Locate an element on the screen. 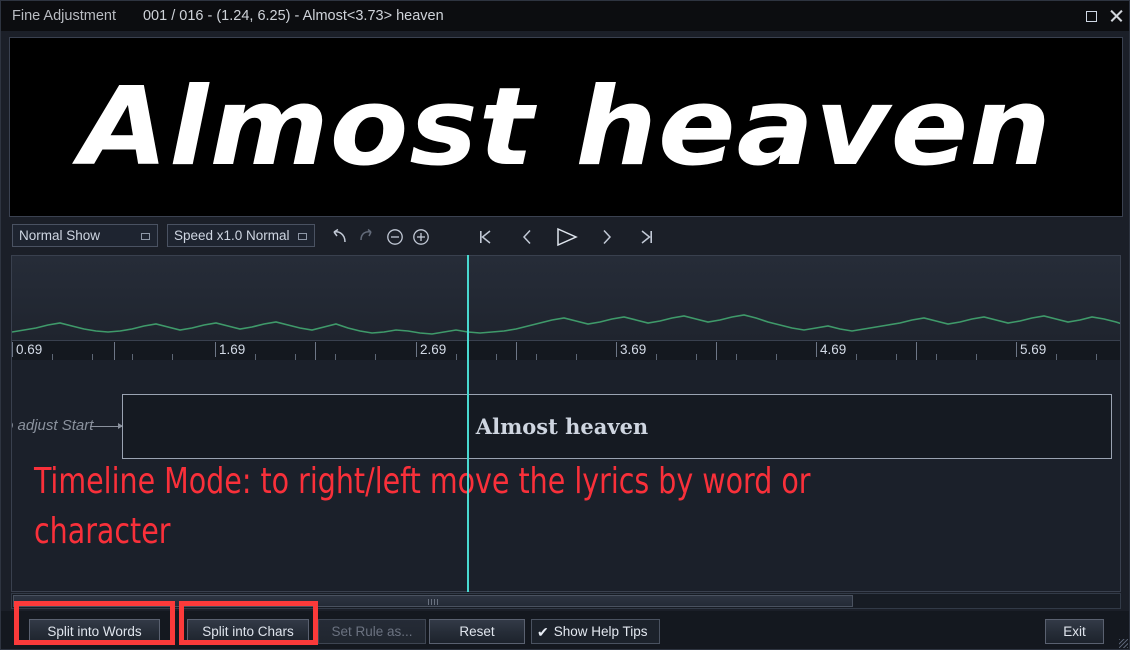  skip-to-end-button is located at coordinates (647, 237).